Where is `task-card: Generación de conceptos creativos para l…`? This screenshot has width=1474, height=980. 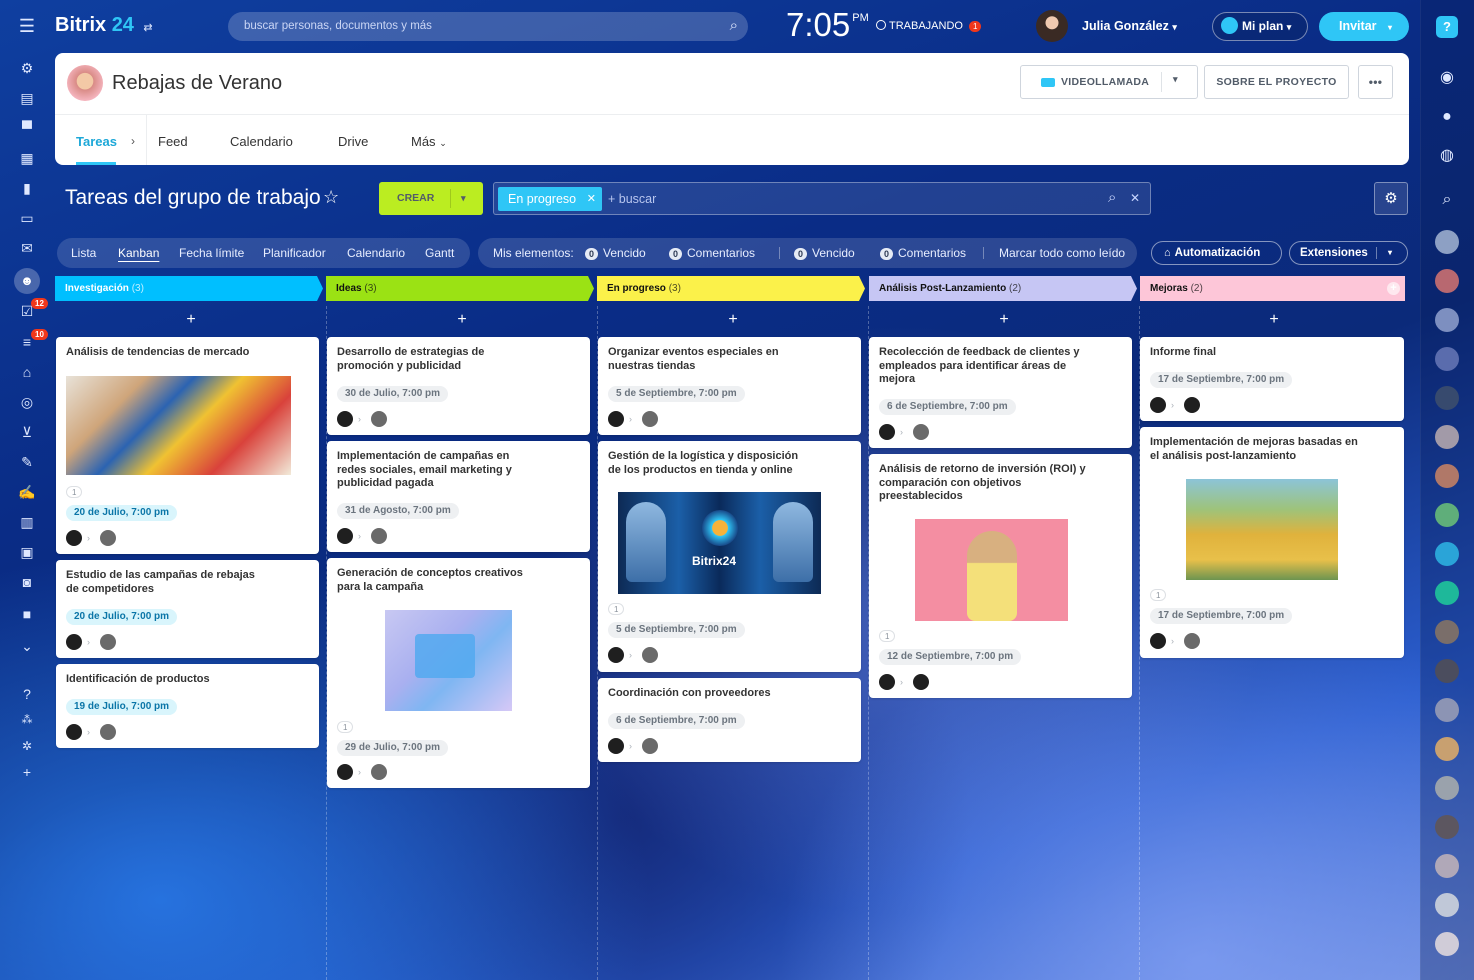 task-card: Generación de conceptos creativos para l… is located at coordinates (458, 673).